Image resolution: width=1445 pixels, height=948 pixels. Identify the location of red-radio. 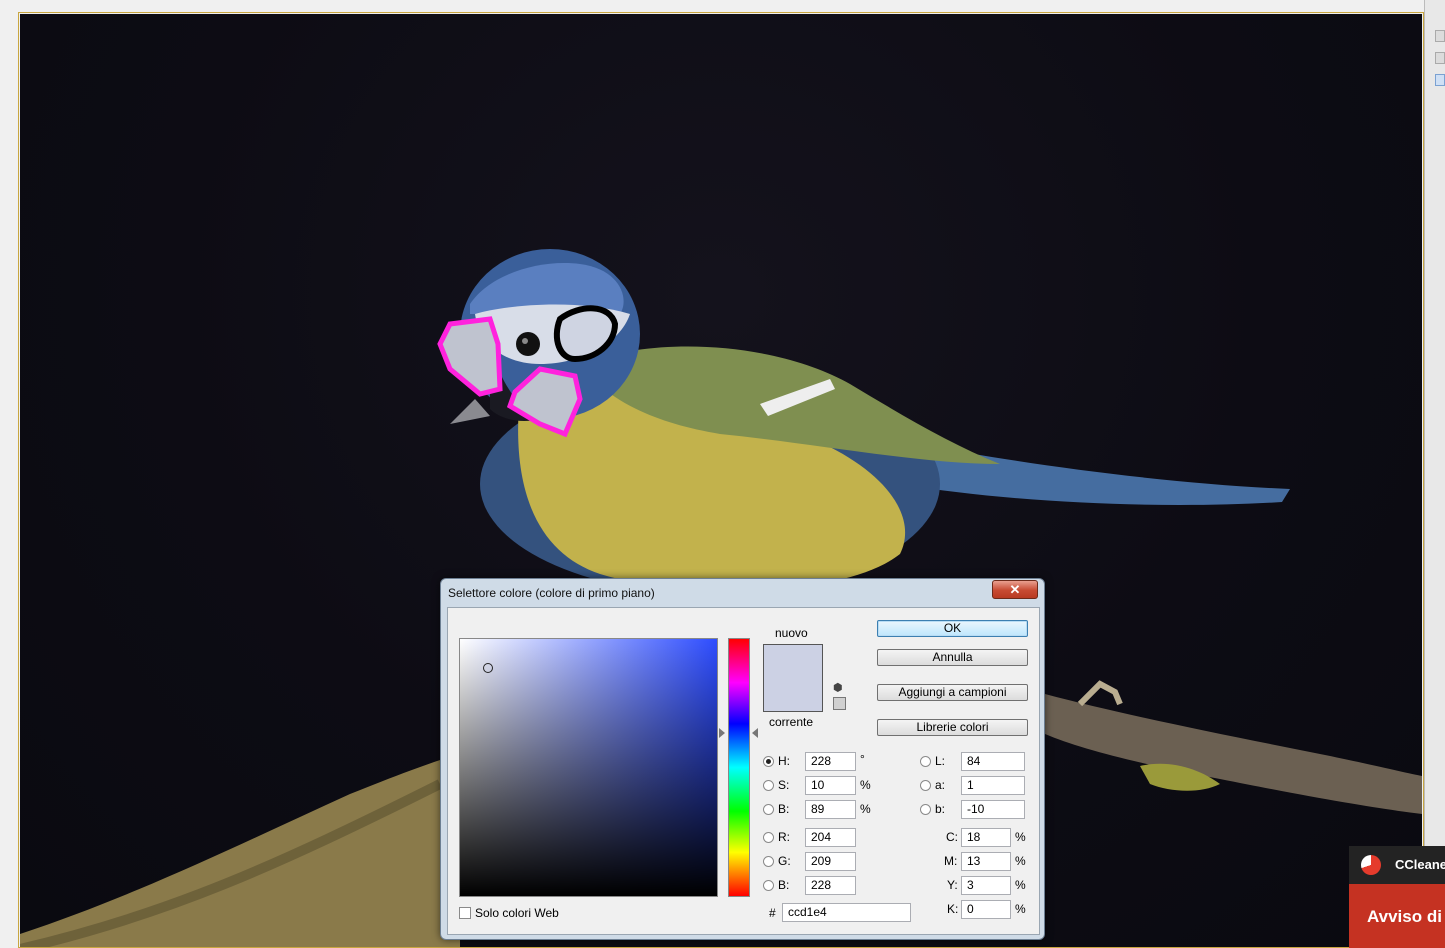
(768, 837).